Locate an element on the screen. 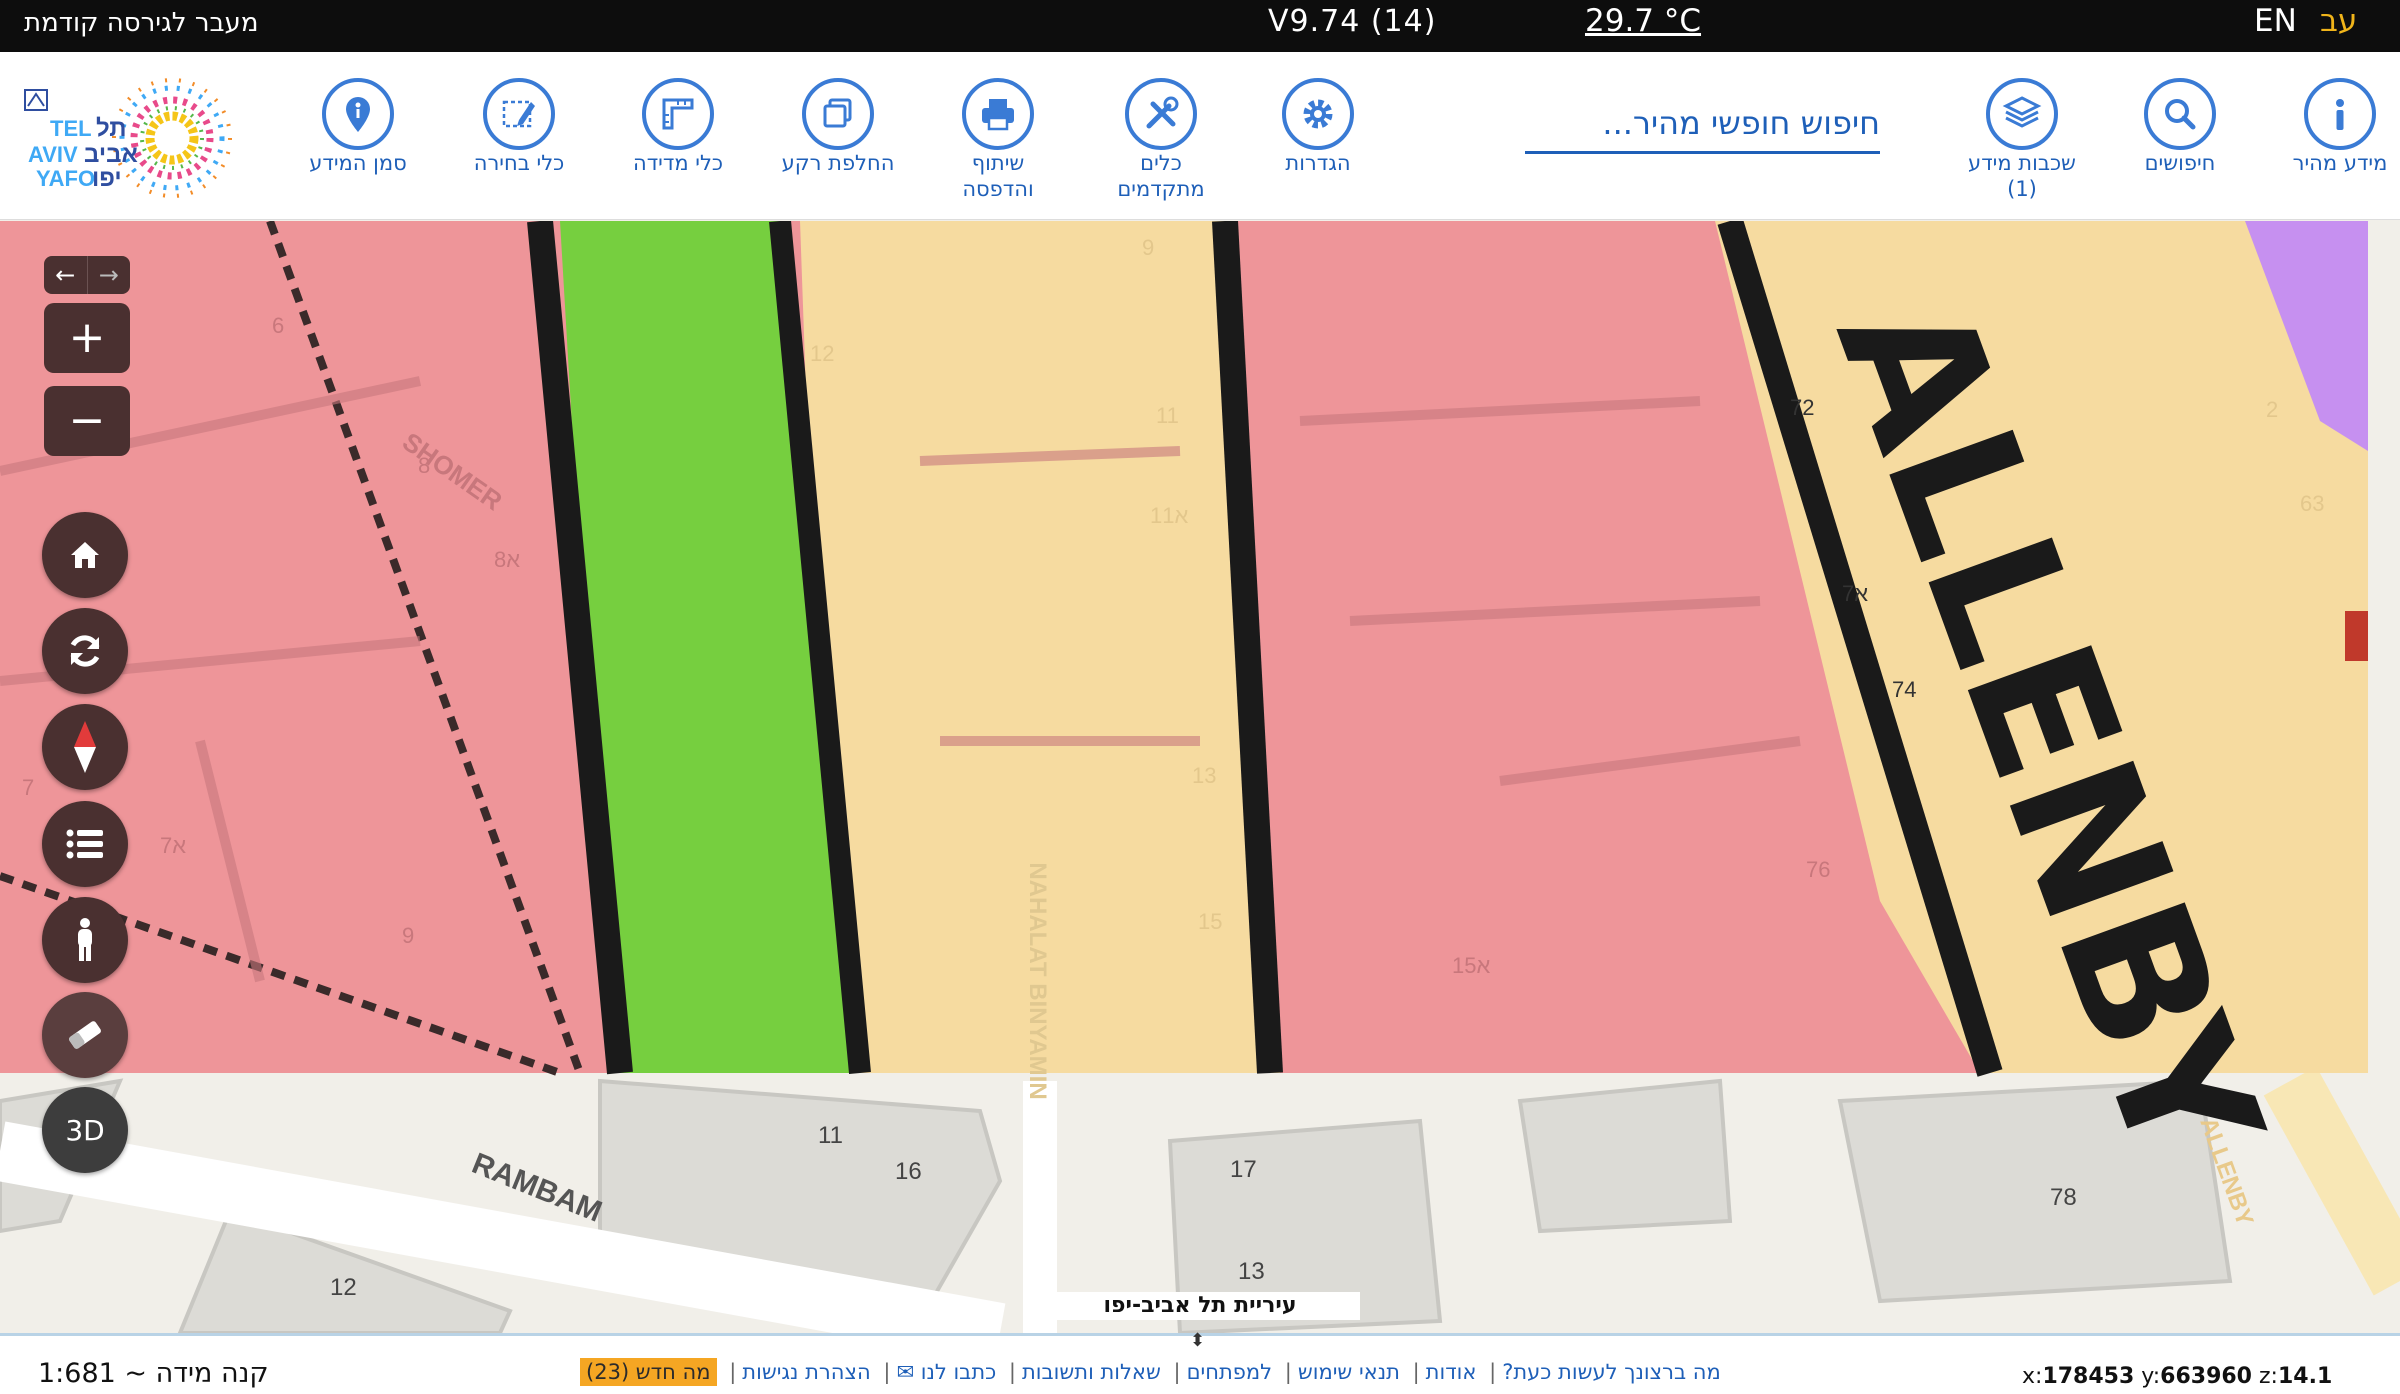 This screenshot has height=1394, width=2400. coordinates-readout: x:178453 y:663960 z:14.1 is located at coordinates (2177, 1376).